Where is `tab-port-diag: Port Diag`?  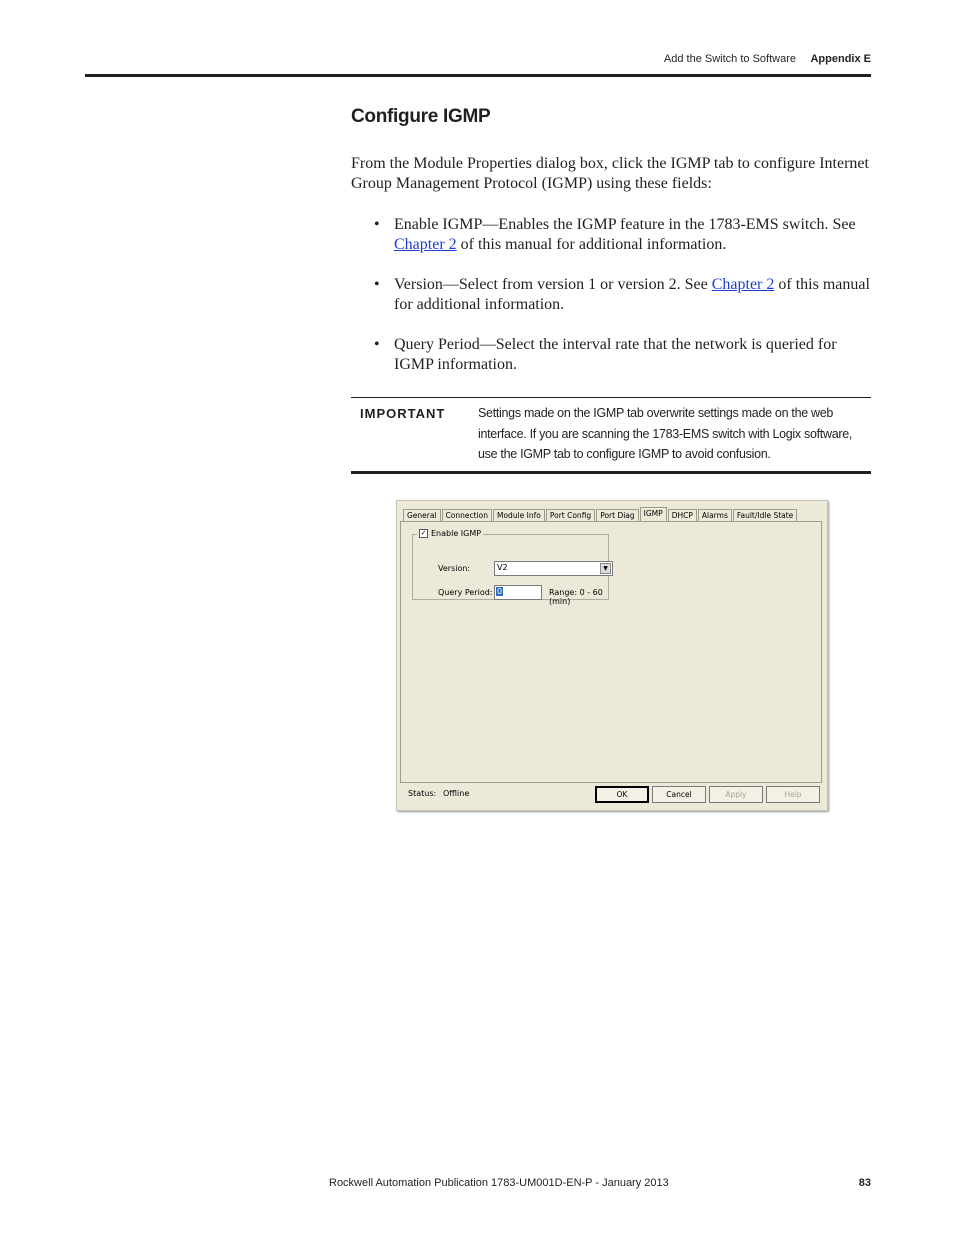 tab-port-diag: Port Diag is located at coordinates (617, 515).